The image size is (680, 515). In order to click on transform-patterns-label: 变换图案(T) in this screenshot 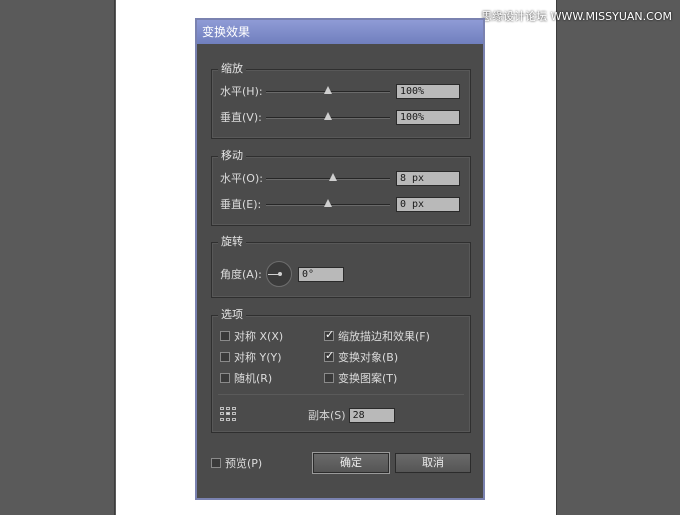, I will do `click(368, 378)`.